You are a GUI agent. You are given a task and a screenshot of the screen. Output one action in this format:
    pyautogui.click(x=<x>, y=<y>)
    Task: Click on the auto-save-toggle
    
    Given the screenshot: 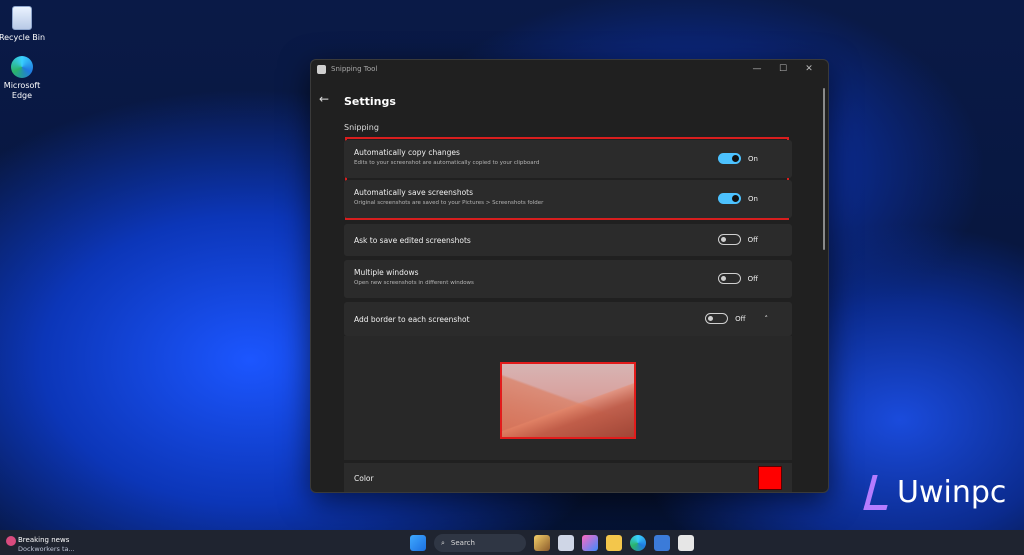 What is the action you would take?
    pyautogui.click(x=730, y=198)
    